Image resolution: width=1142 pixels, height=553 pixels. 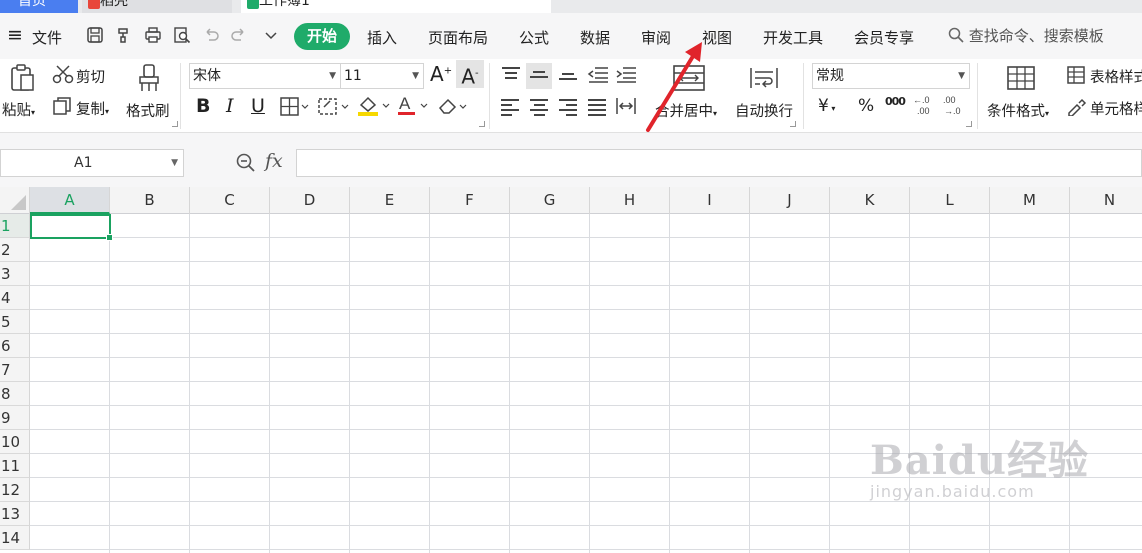 What do you see at coordinates (92, 163) in the screenshot?
I see `name-box: A1 ▼` at bounding box center [92, 163].